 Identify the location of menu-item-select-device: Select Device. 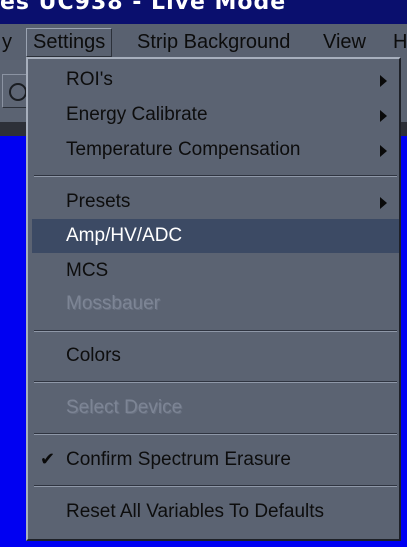
(215, 408).